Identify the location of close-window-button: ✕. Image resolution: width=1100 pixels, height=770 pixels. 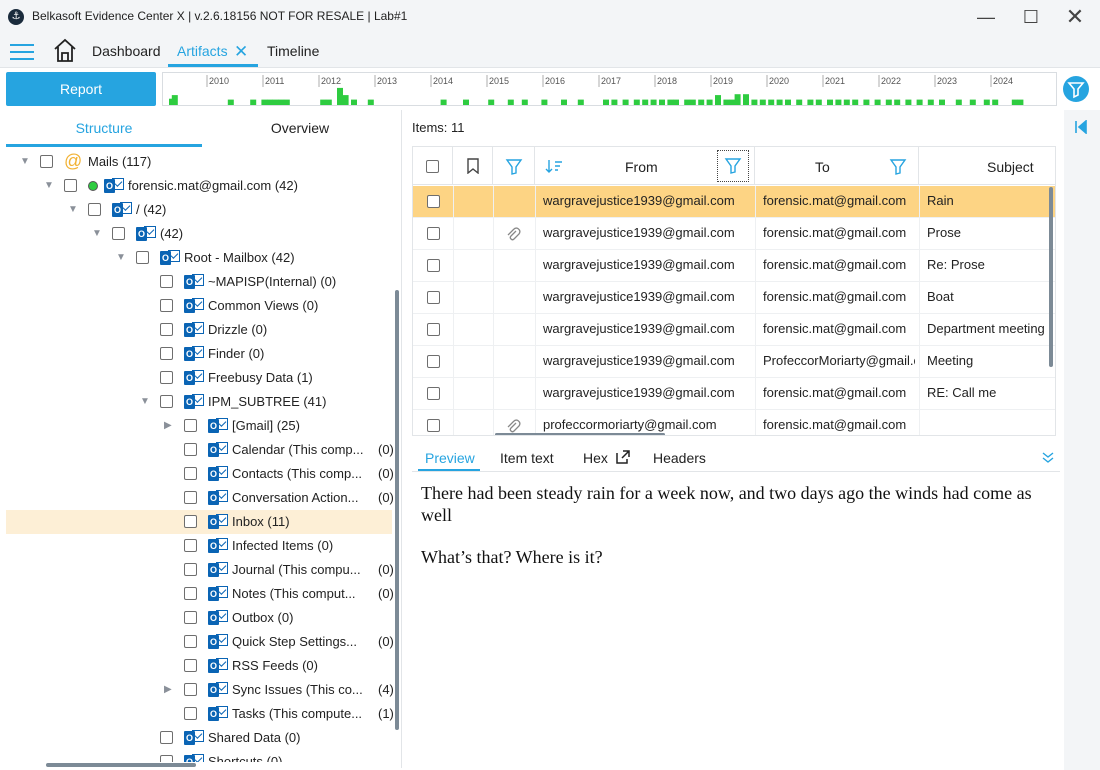
(1075, 17).